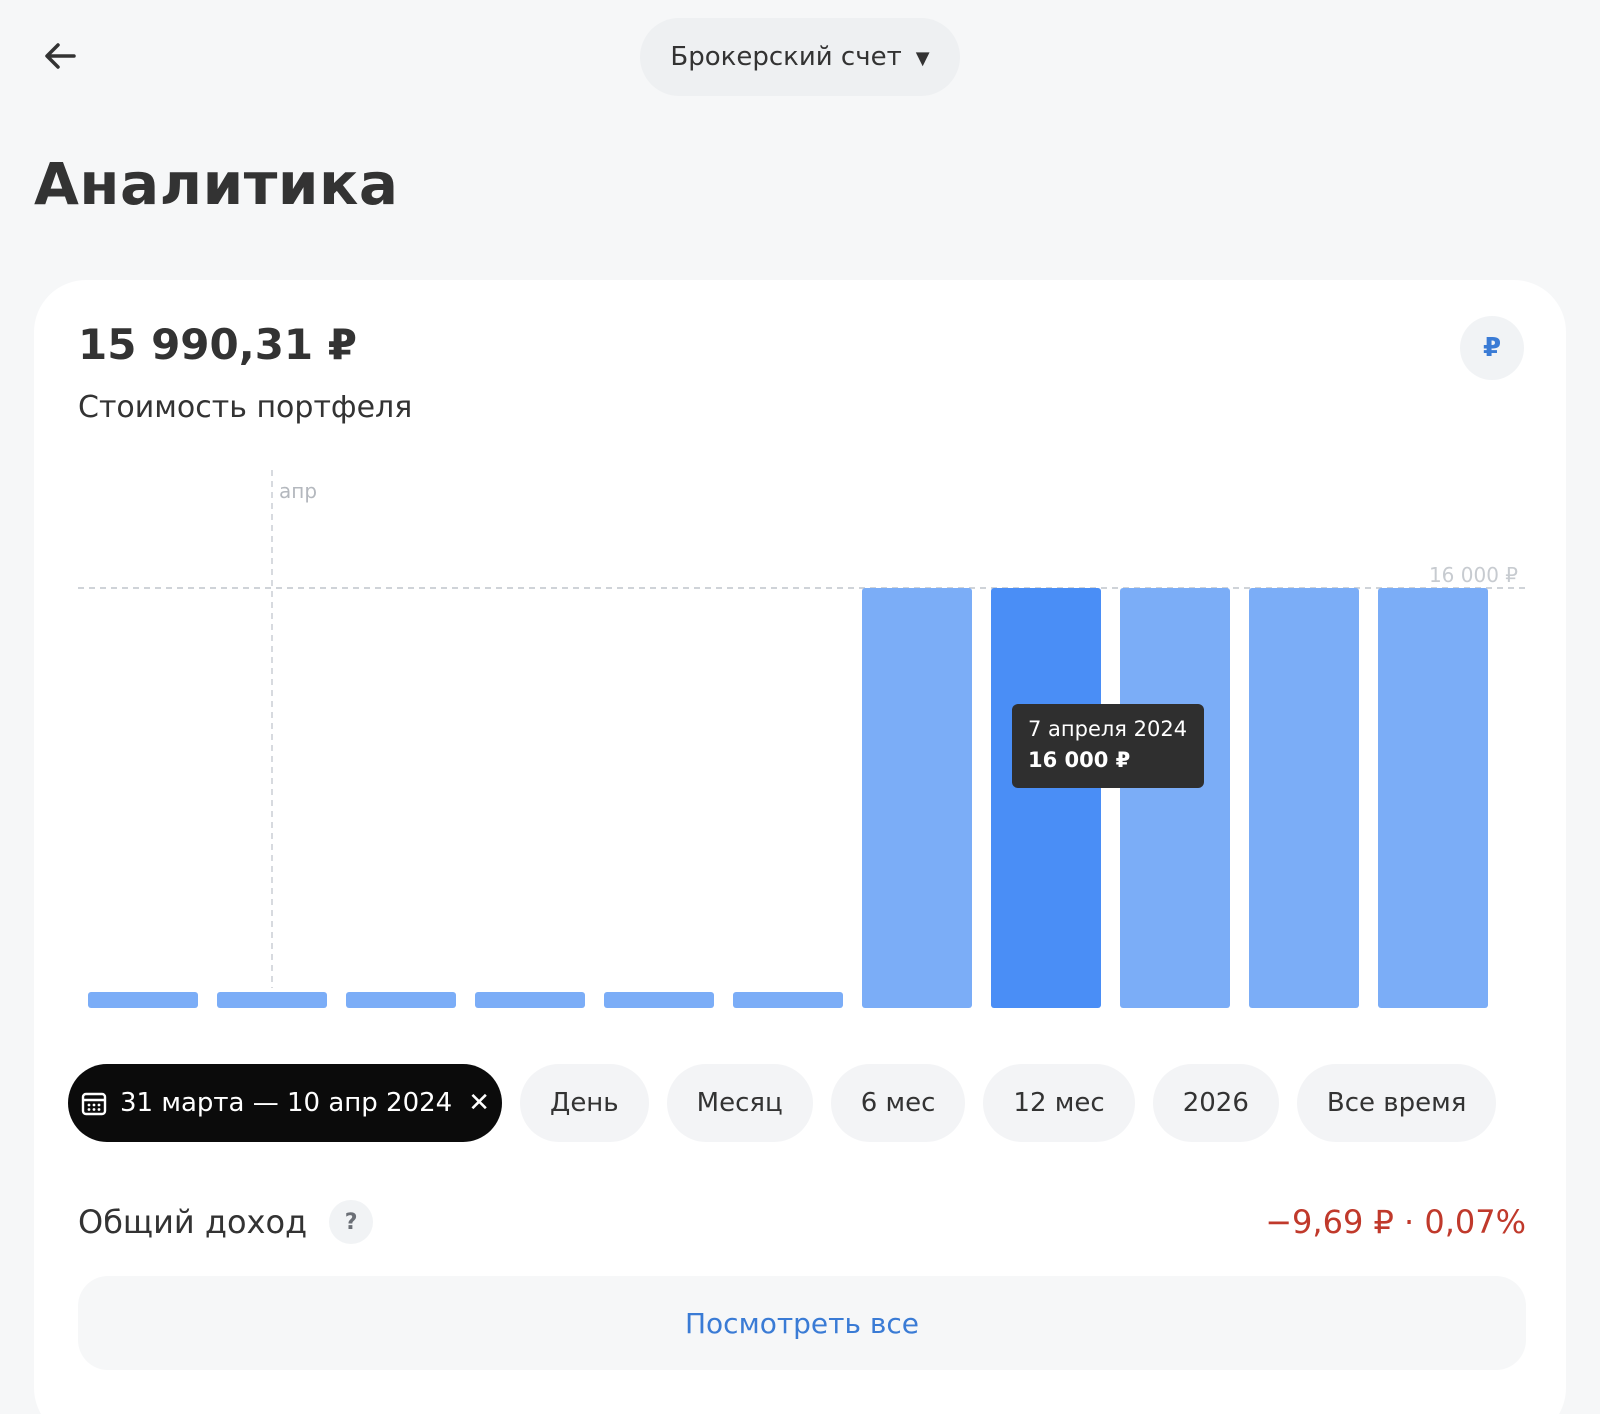  What do you see at coordinates (802, 1323) in the screenshot?
I see `see-all-button: Посмотреть все` at bounding box center [802, 1323].